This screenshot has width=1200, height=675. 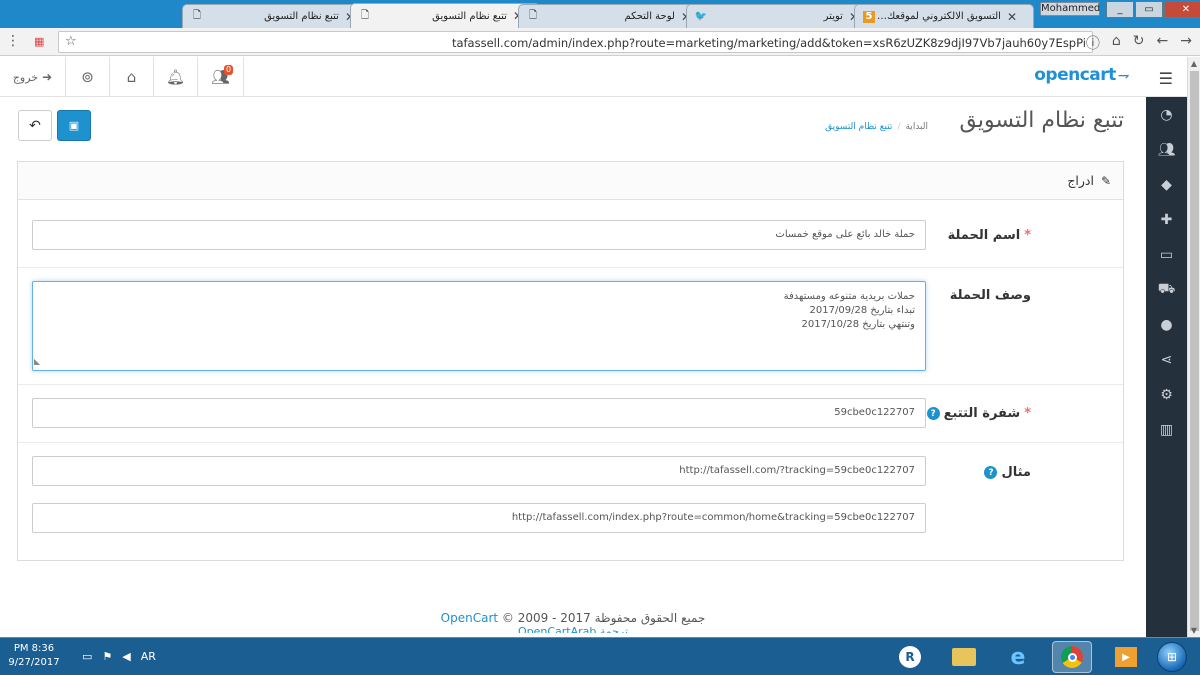 What do you see at coordinates (13, 41) in the screenshot?
I see `menu-dots-icon: ⋮` at bounding box center [13, 41].